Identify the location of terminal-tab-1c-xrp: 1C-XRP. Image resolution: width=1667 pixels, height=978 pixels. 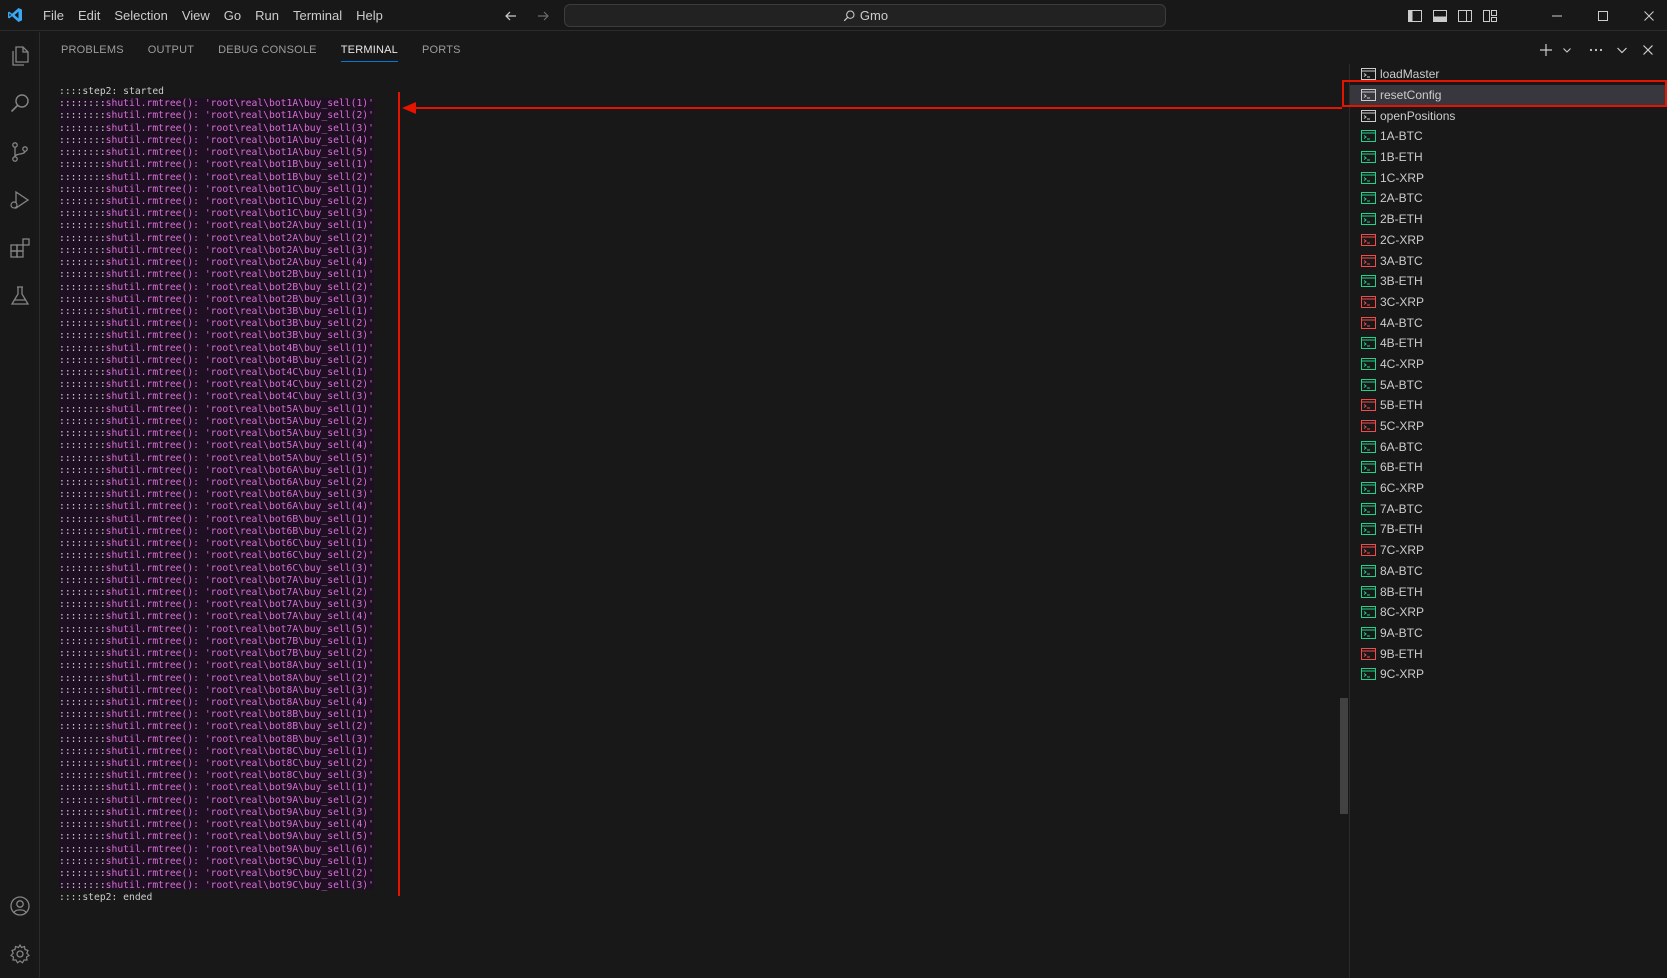
(1508, 177).